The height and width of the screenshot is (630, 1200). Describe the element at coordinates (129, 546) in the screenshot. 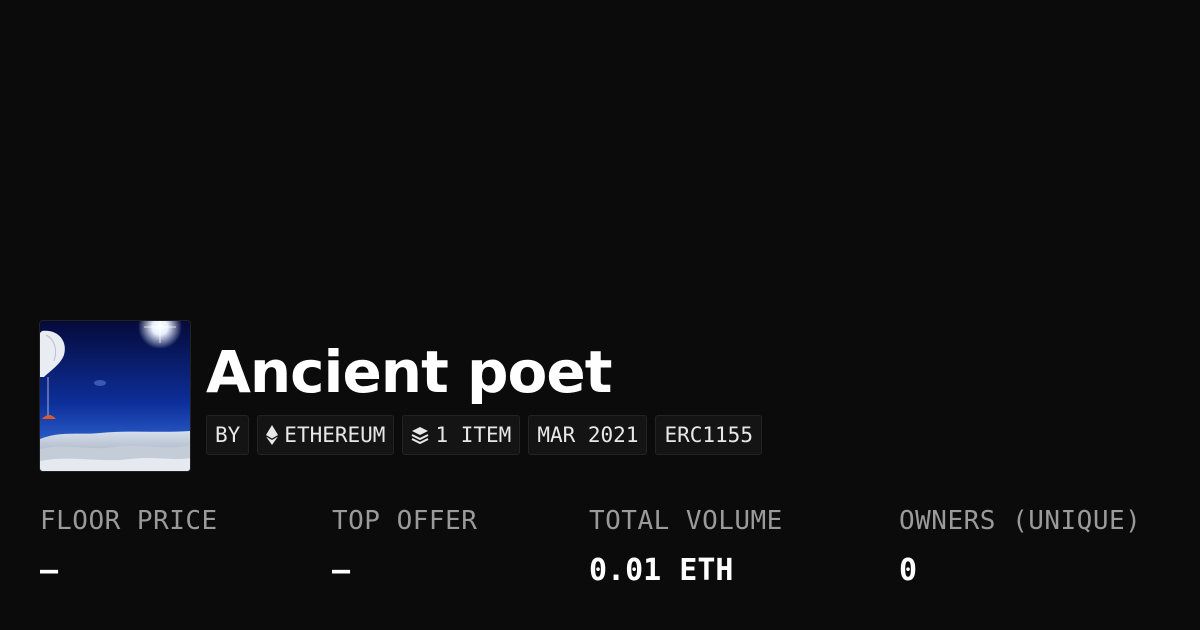

I see `floor-price-stat: FLOOR PRICE –` at that location.